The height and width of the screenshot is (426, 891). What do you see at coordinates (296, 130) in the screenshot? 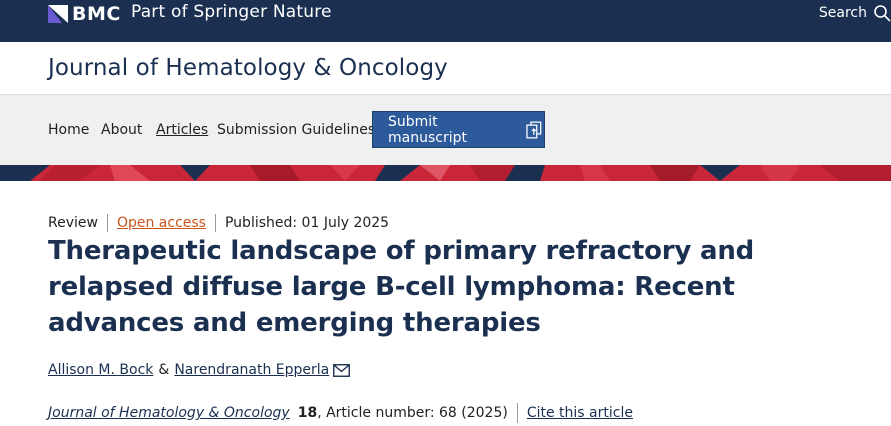
I see `nav-submission-guidelines: Submission Guidelines` at bounding box center [296, 130].